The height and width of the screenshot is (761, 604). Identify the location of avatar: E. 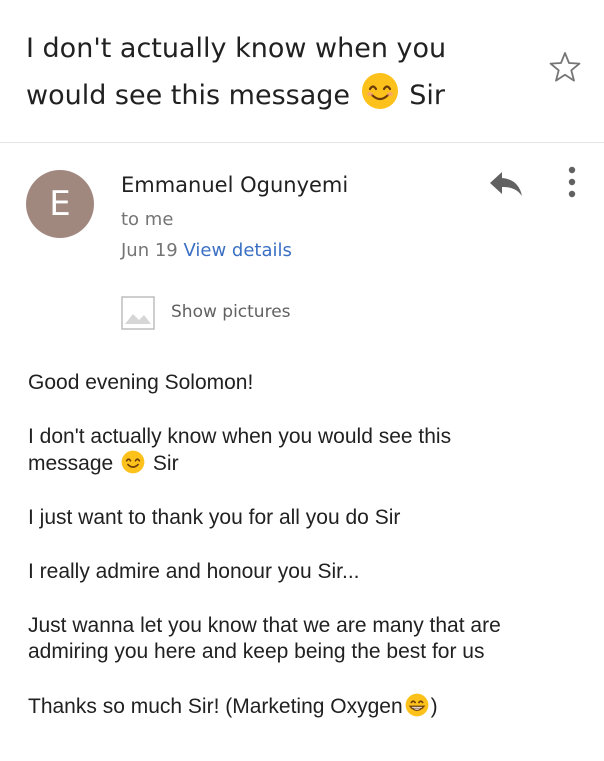
(60, 204).